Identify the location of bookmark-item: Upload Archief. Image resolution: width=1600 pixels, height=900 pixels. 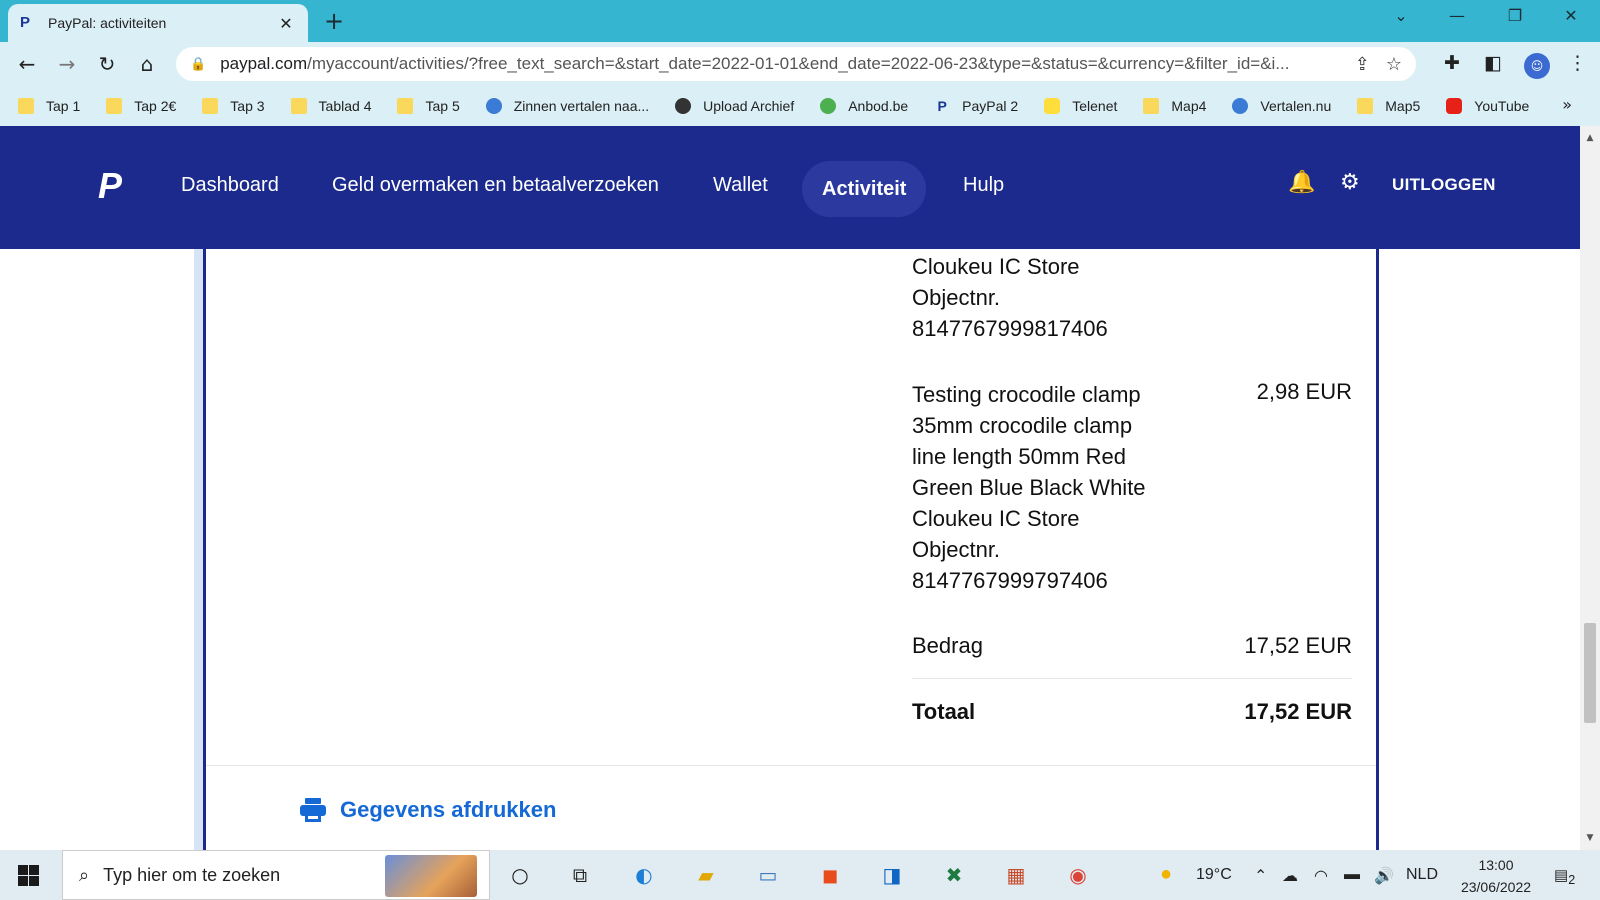
(734, 106).